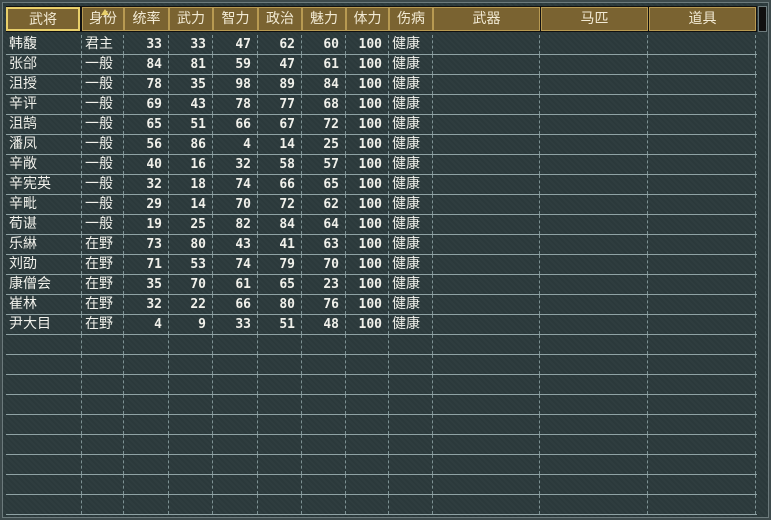  I want to click on cell-status: 在野, so click(103, 244).